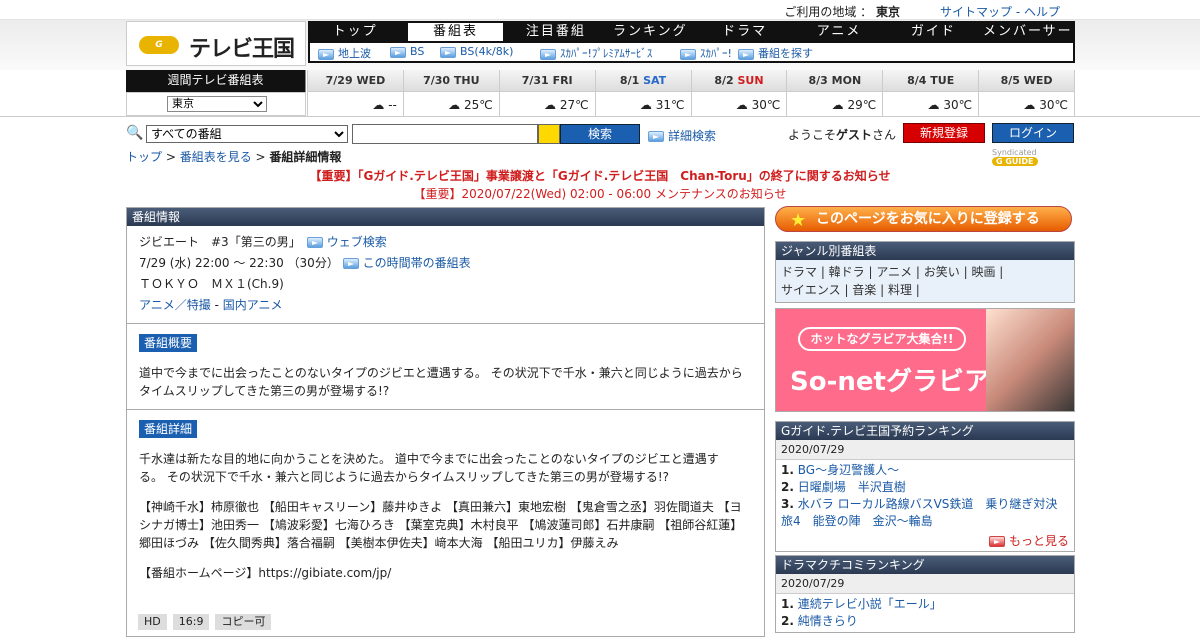 The height and width of the screenshot is (637, 1200). What do you see at coordinates (923, 219) in the screenshot?
I see `add-favorite-button: ★ このページをお気に入りに登録する` at bounding box center [923, 219].